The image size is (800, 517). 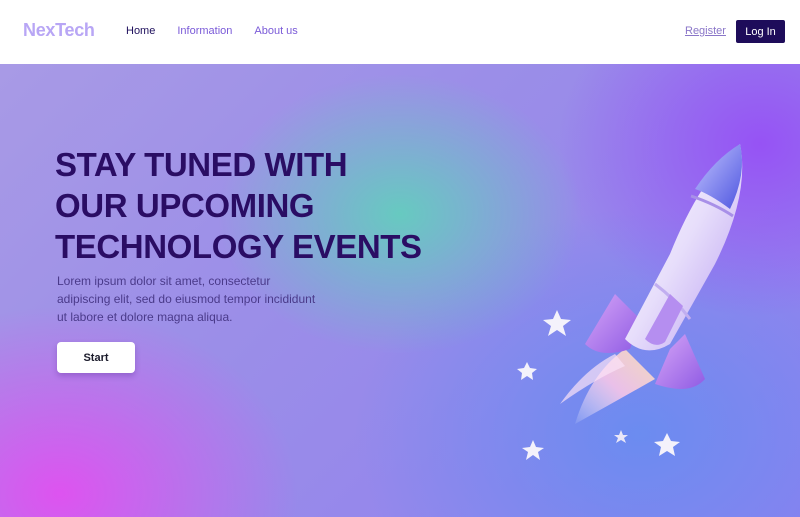 I want to click on main-nav: Home Information About us, so click(x=223, y=31).